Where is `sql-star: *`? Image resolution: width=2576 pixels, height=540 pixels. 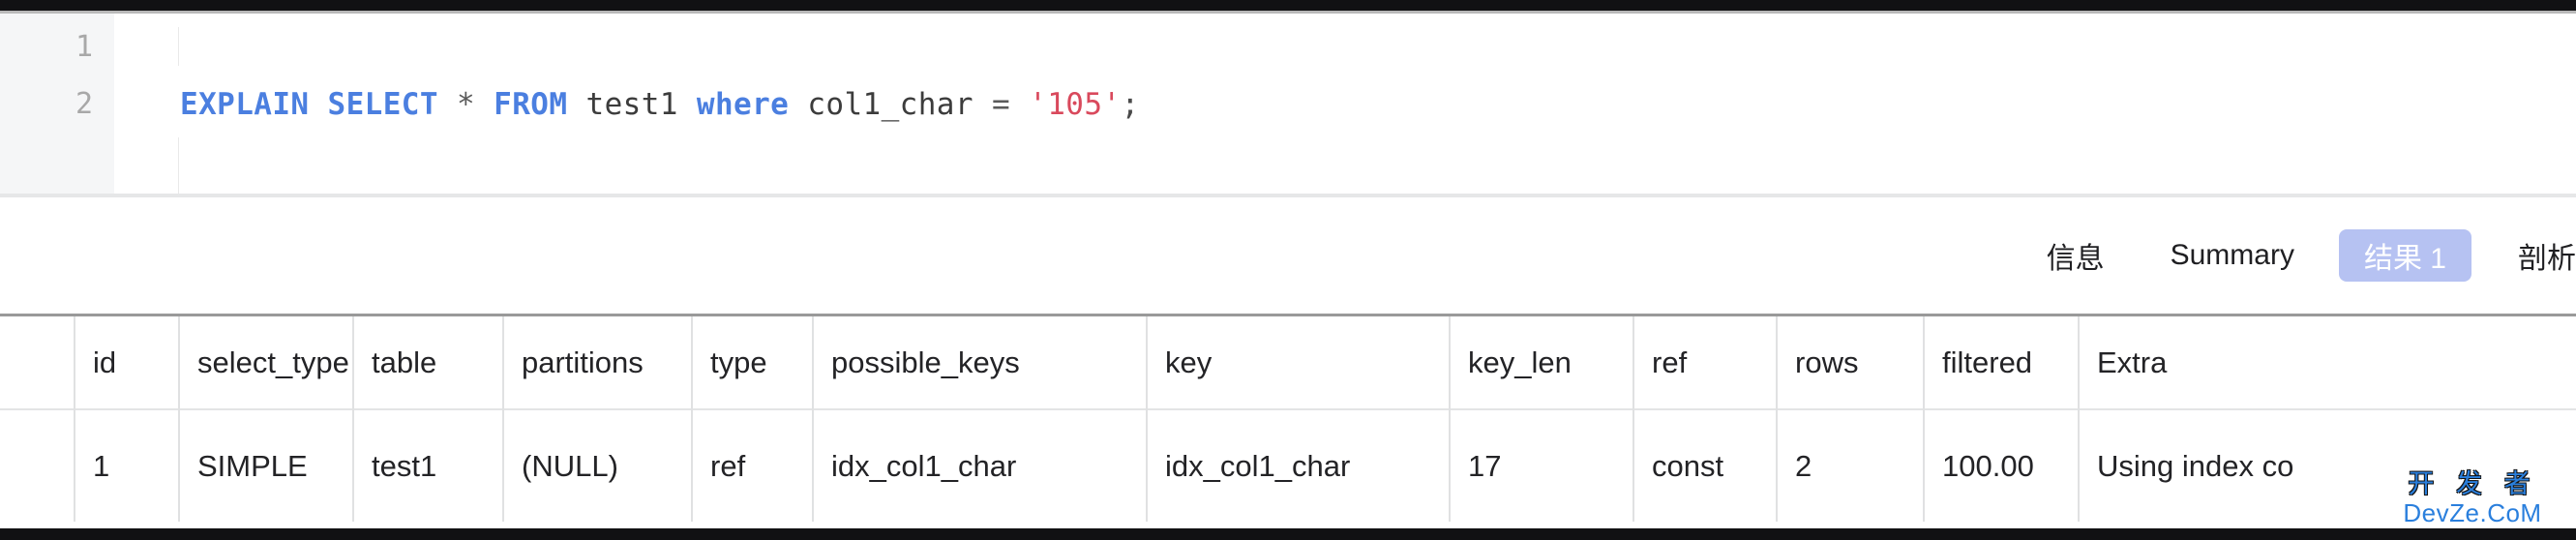
sql-star: * is located at coordinates (466, 105).